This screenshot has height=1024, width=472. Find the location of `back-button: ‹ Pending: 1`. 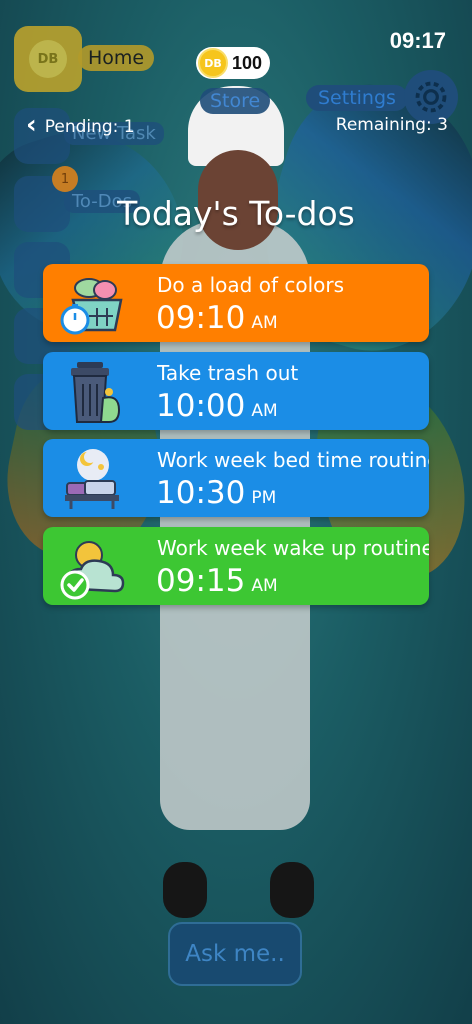

back-button: ‹ Pending: 1 is located at coordinates (80, 125).